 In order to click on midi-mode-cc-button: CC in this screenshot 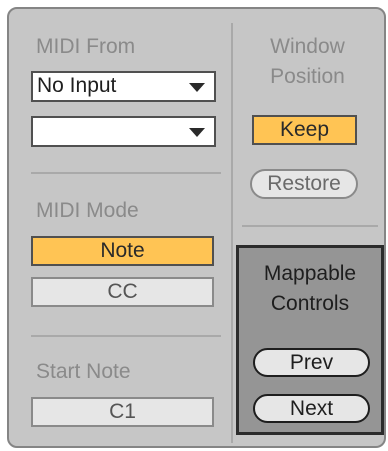, I will do `click(122, 292)`.